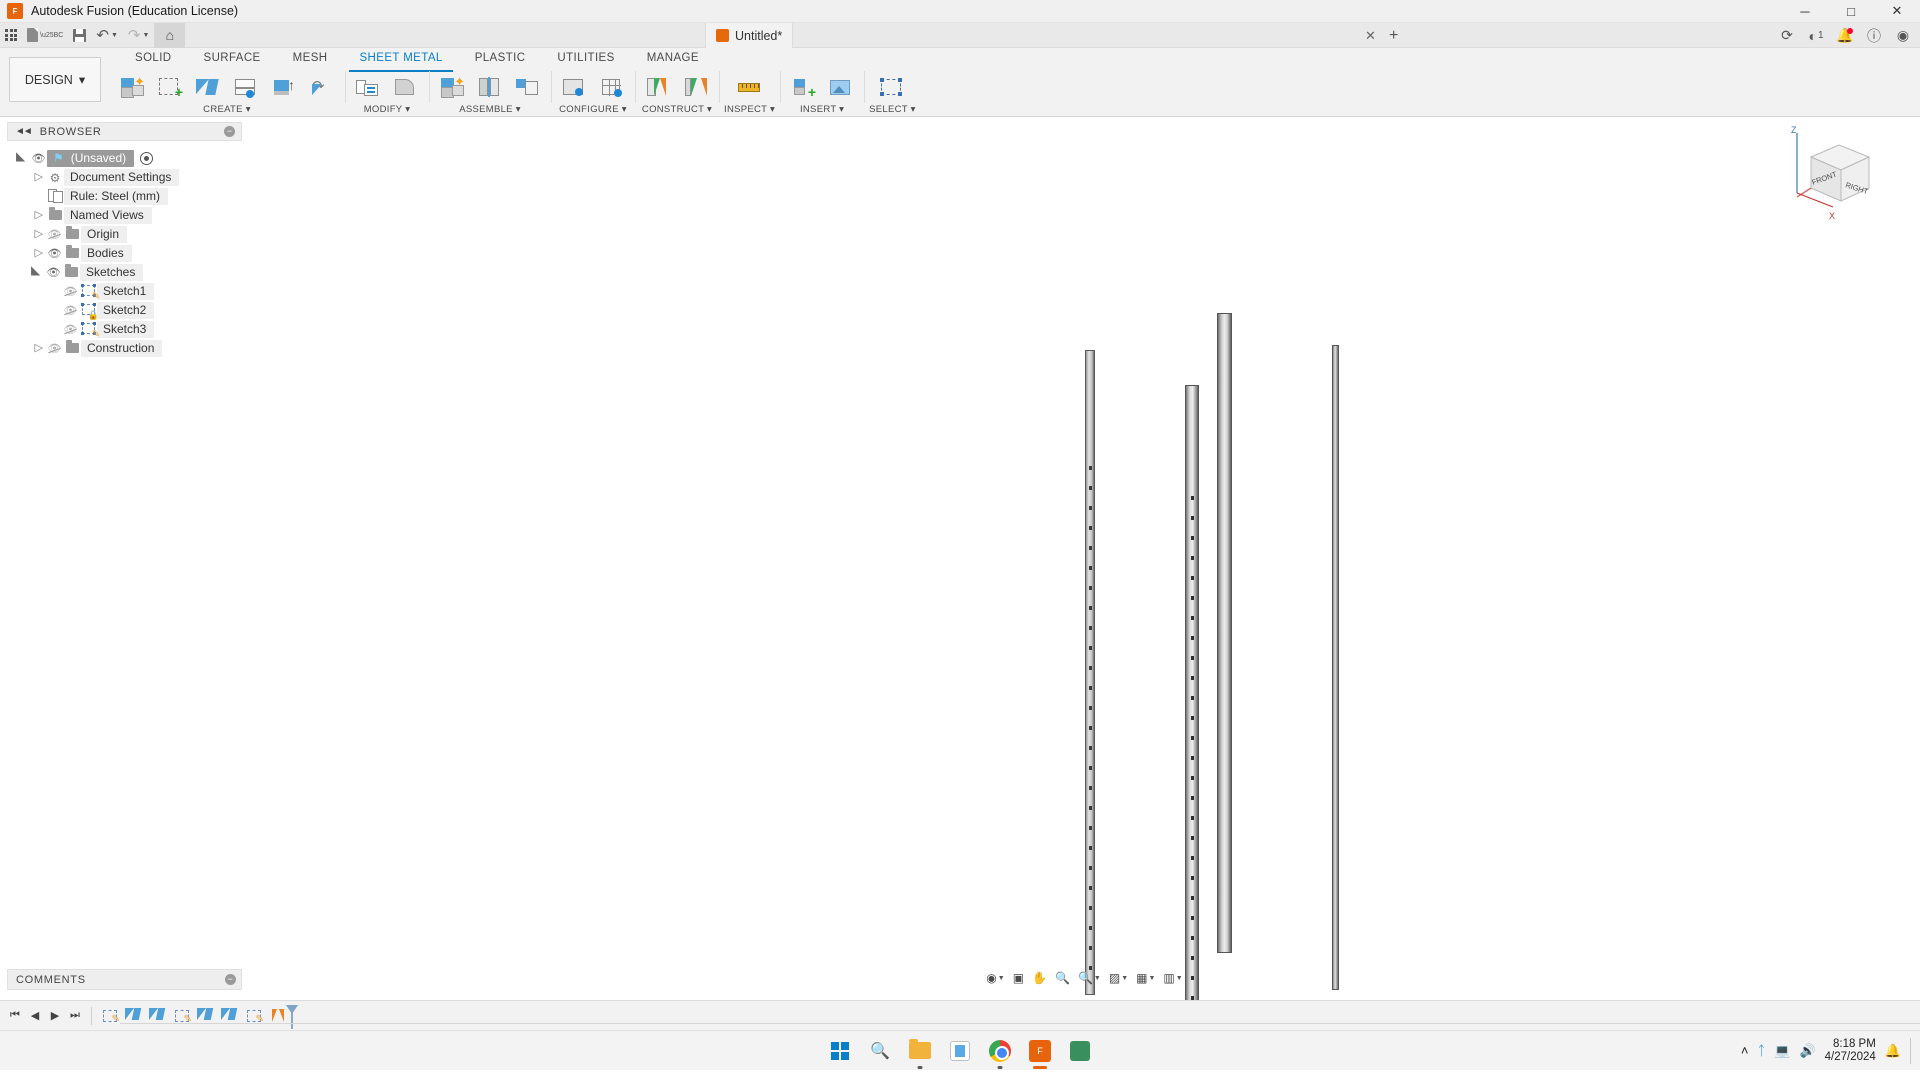  What do you see at coordinates (11, 35) in the screenshot?
I see `apps-grid-button` at bounding box center [11, 35].